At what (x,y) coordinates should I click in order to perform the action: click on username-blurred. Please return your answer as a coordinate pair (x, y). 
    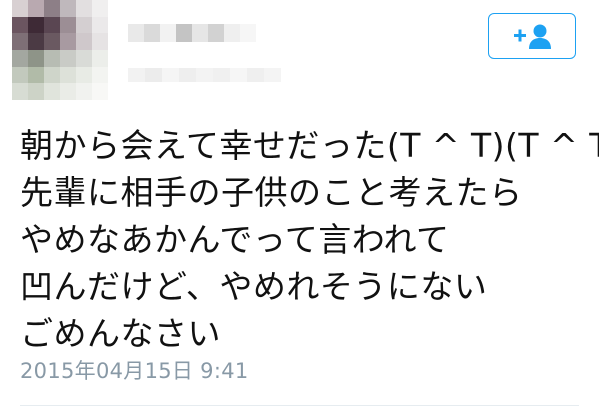
    Looking at the image, I should click on (204, 75).